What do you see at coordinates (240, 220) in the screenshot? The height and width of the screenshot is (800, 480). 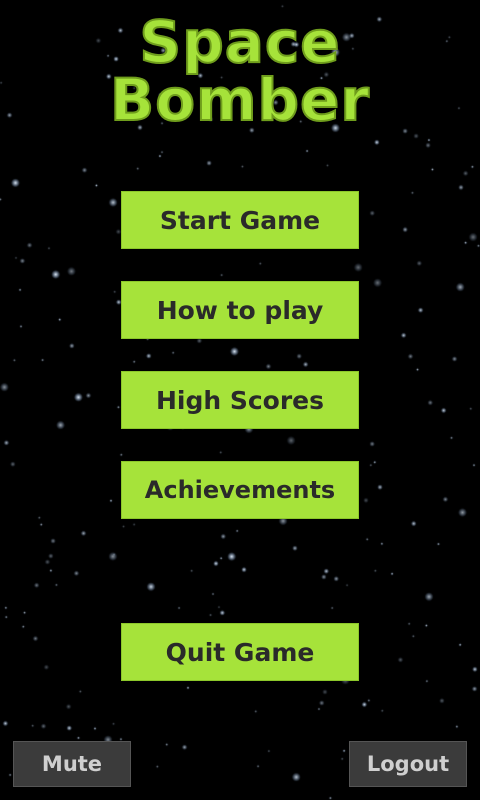 I see `start-game-button: Start Game` at bounding box center [240, 220].